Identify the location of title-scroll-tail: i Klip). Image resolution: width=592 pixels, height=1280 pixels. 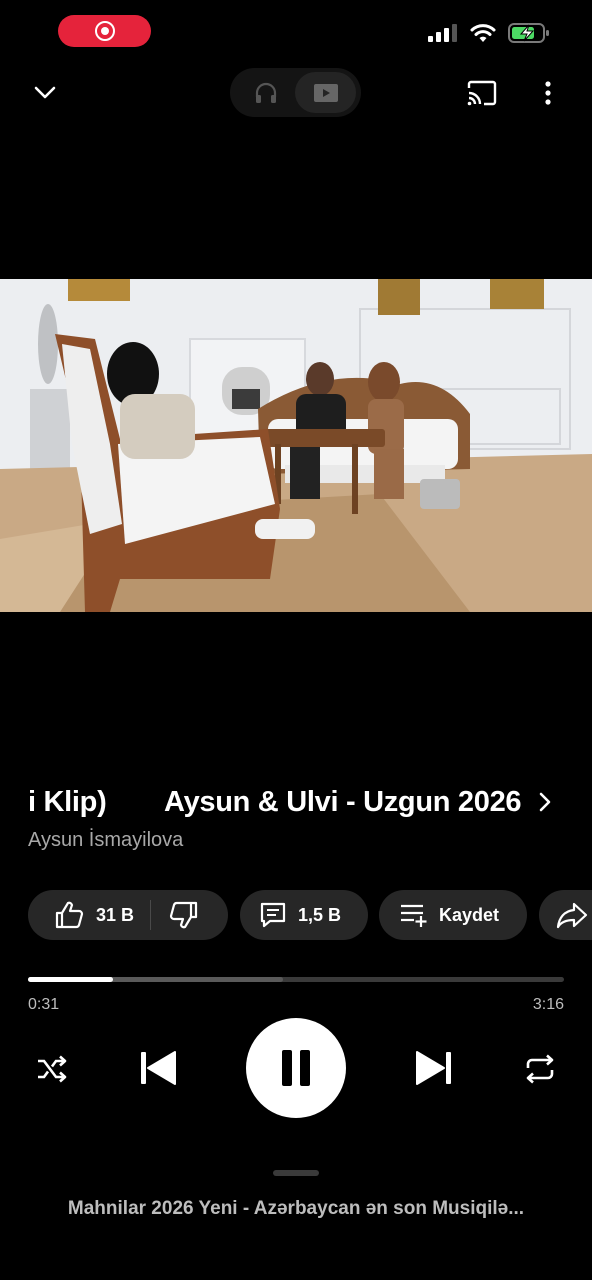
(67, 802).